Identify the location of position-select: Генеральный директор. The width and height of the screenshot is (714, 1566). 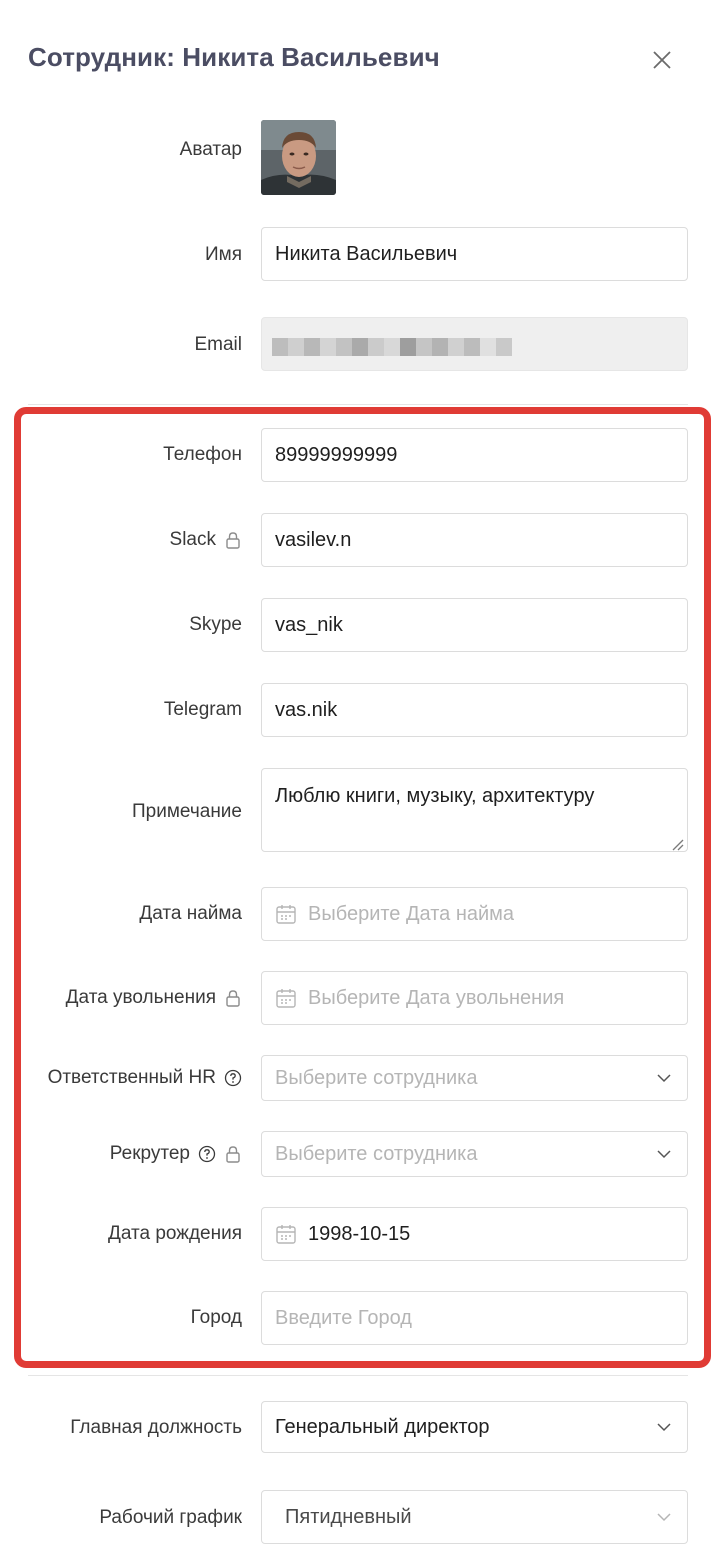
(474, 1427).